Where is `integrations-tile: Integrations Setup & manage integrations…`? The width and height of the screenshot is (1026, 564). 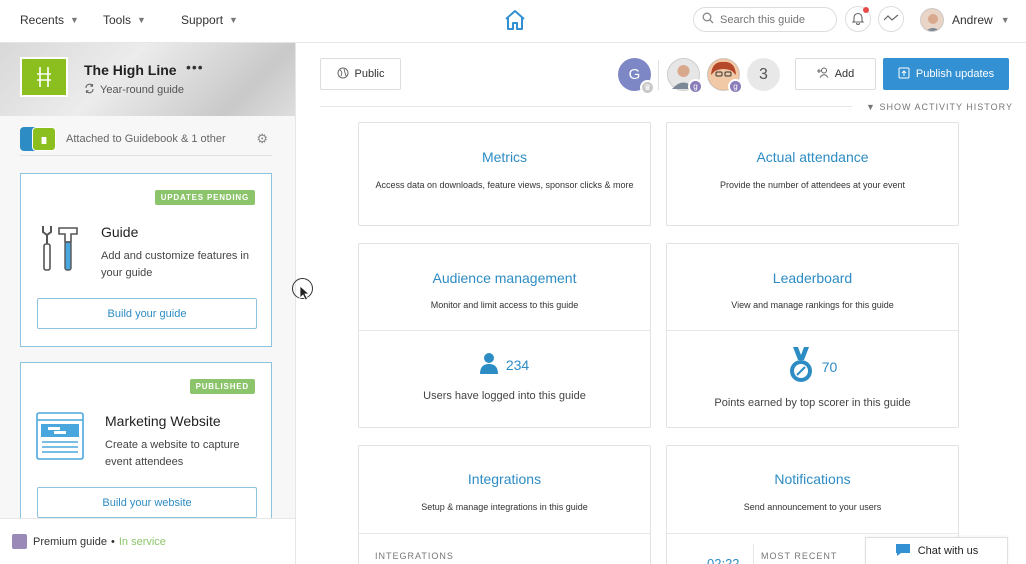
integrations-tile: Integrations Setup & manage integrations… is located at coordinates (504, 504).